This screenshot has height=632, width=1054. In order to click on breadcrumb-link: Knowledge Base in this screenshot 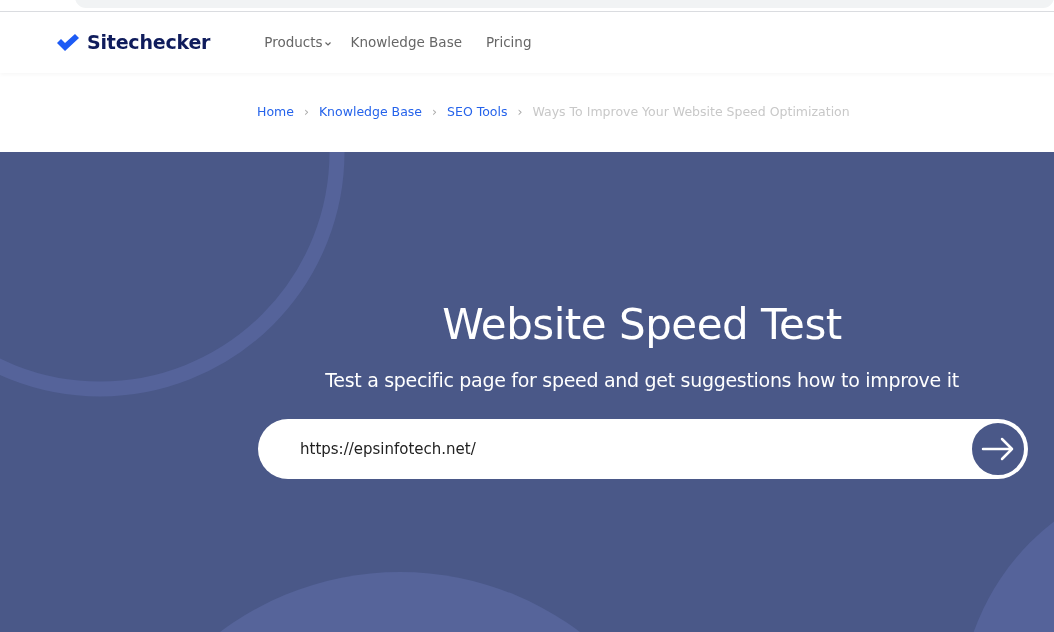, I will do `click(370, 112)`.